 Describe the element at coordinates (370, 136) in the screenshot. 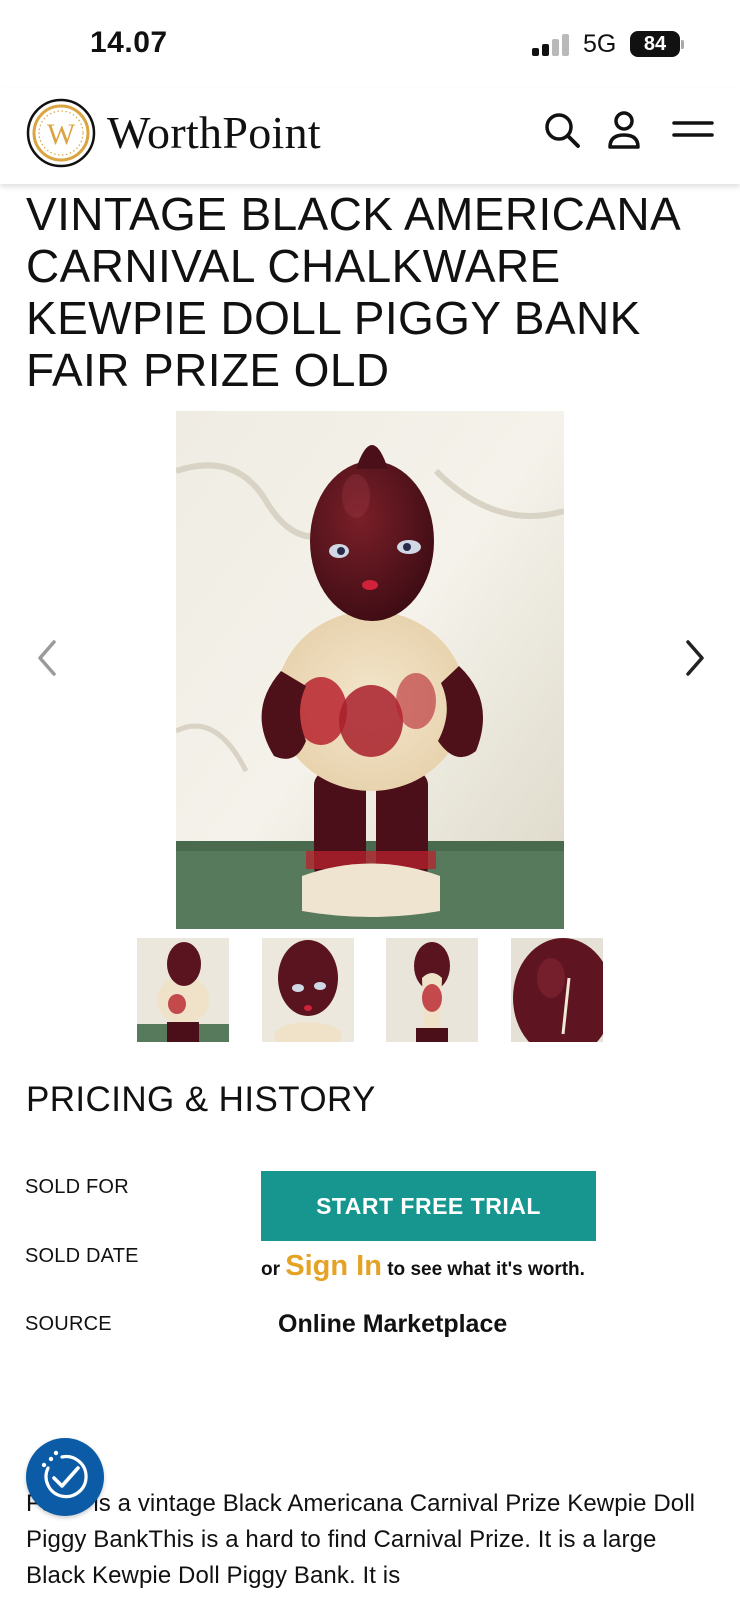

I see `site-header: W WorthPoint` at that location.